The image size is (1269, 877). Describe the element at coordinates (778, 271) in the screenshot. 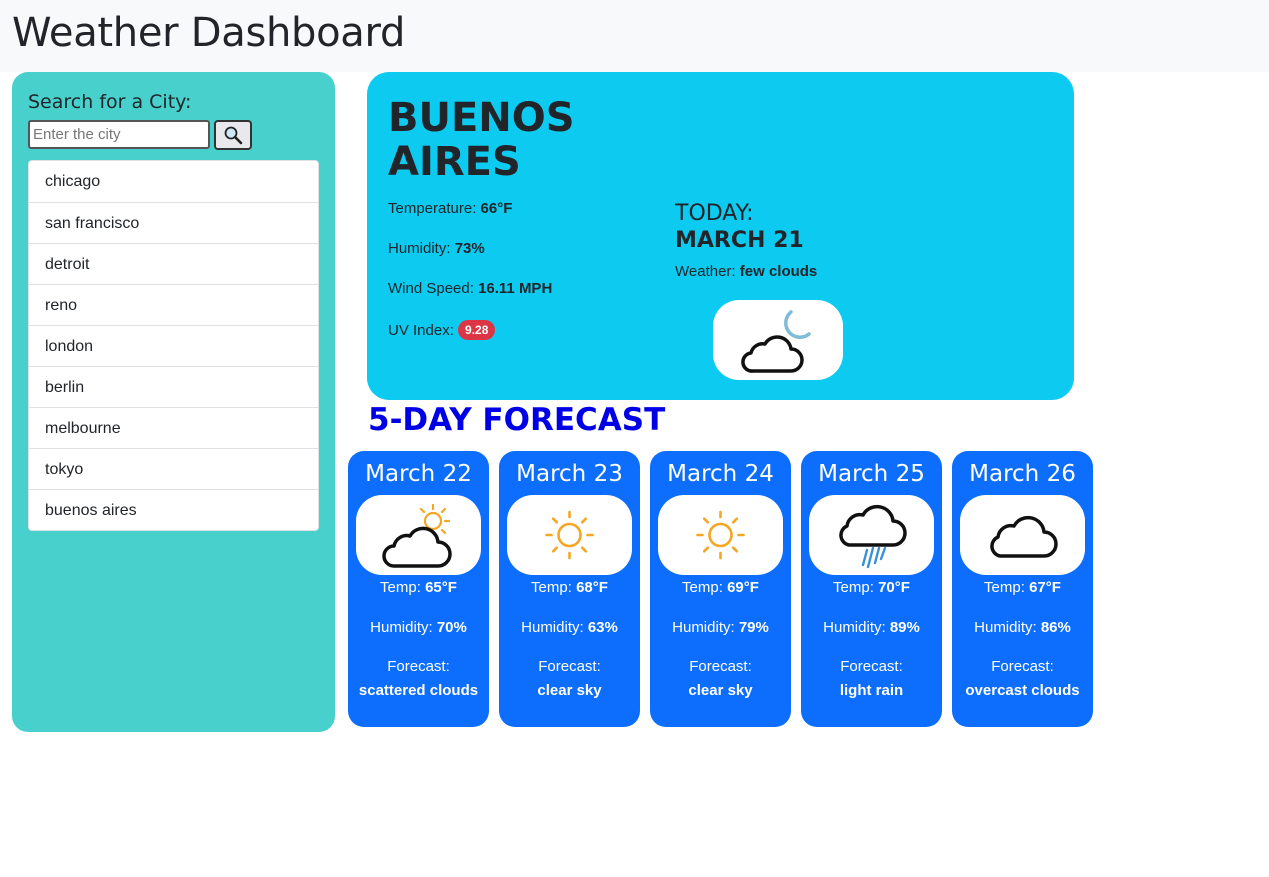

I see `weather-value: few clouds` at that location.